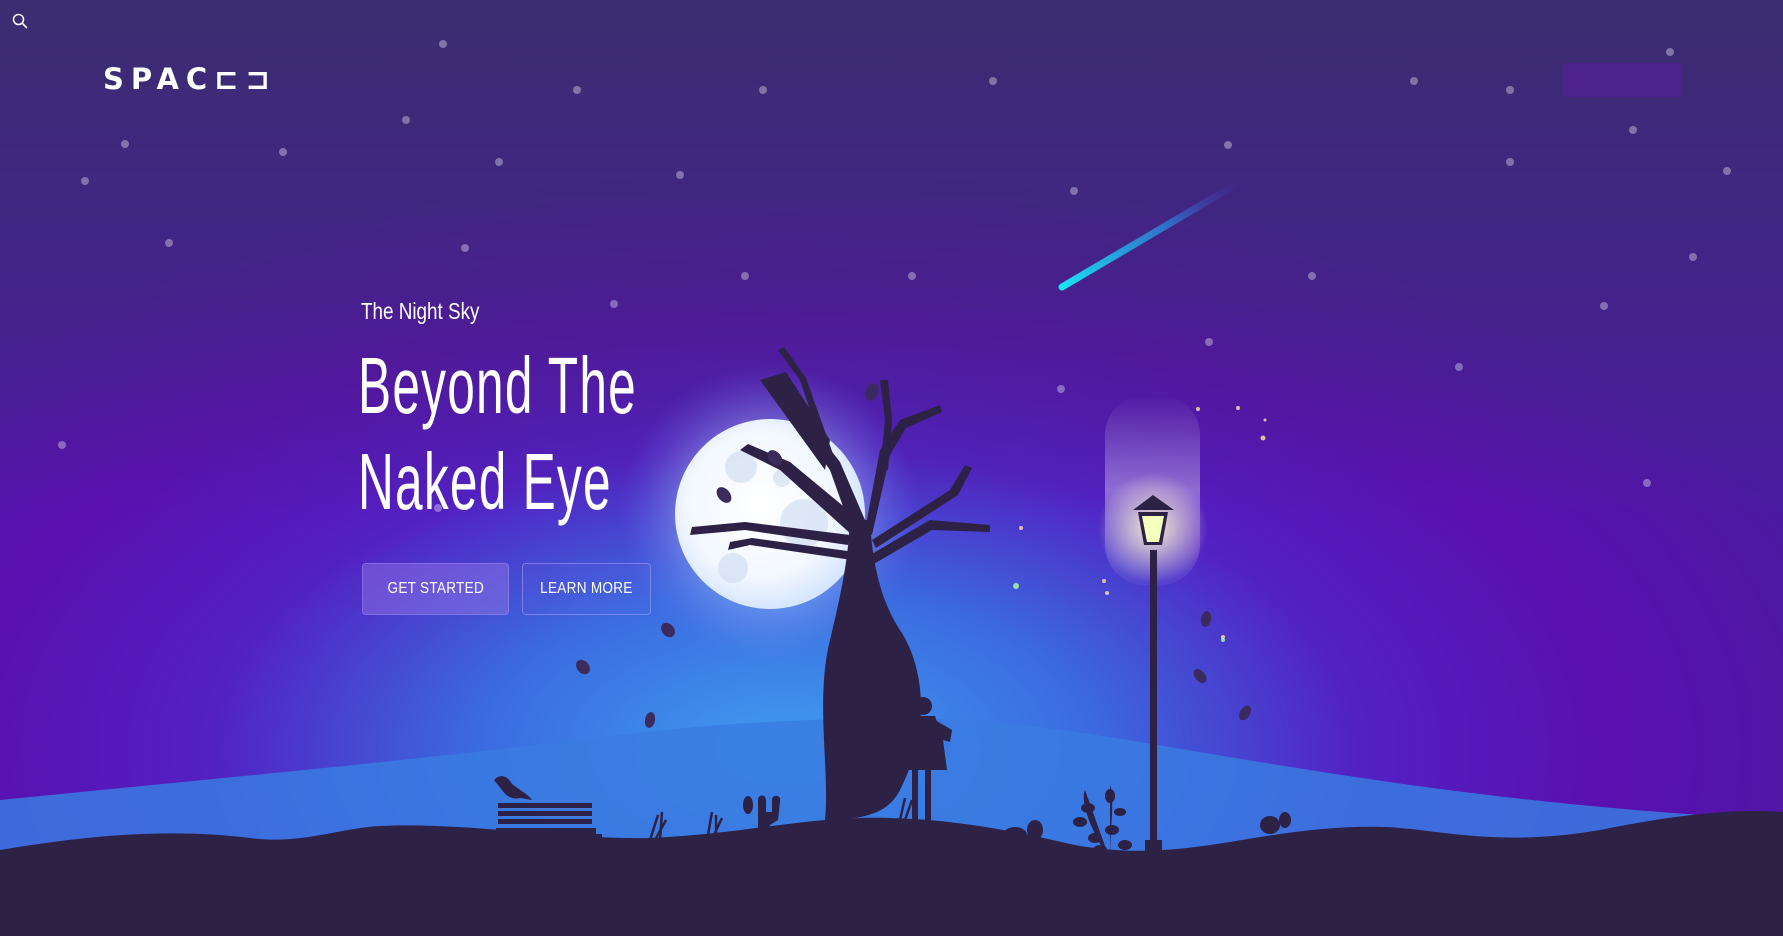 The height and width of the screenshot is (936, 1783). I want to click on get-started-label: GET STARTED, so click(435, 588).